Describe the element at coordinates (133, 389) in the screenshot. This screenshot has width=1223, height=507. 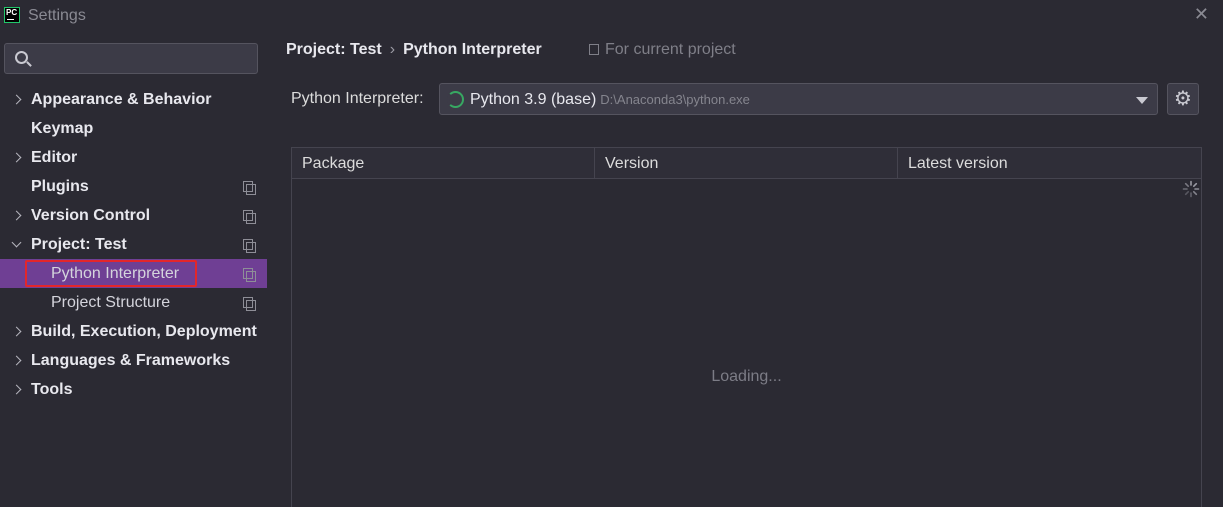
I see `sidebar-item-tools: Tools` at that location.